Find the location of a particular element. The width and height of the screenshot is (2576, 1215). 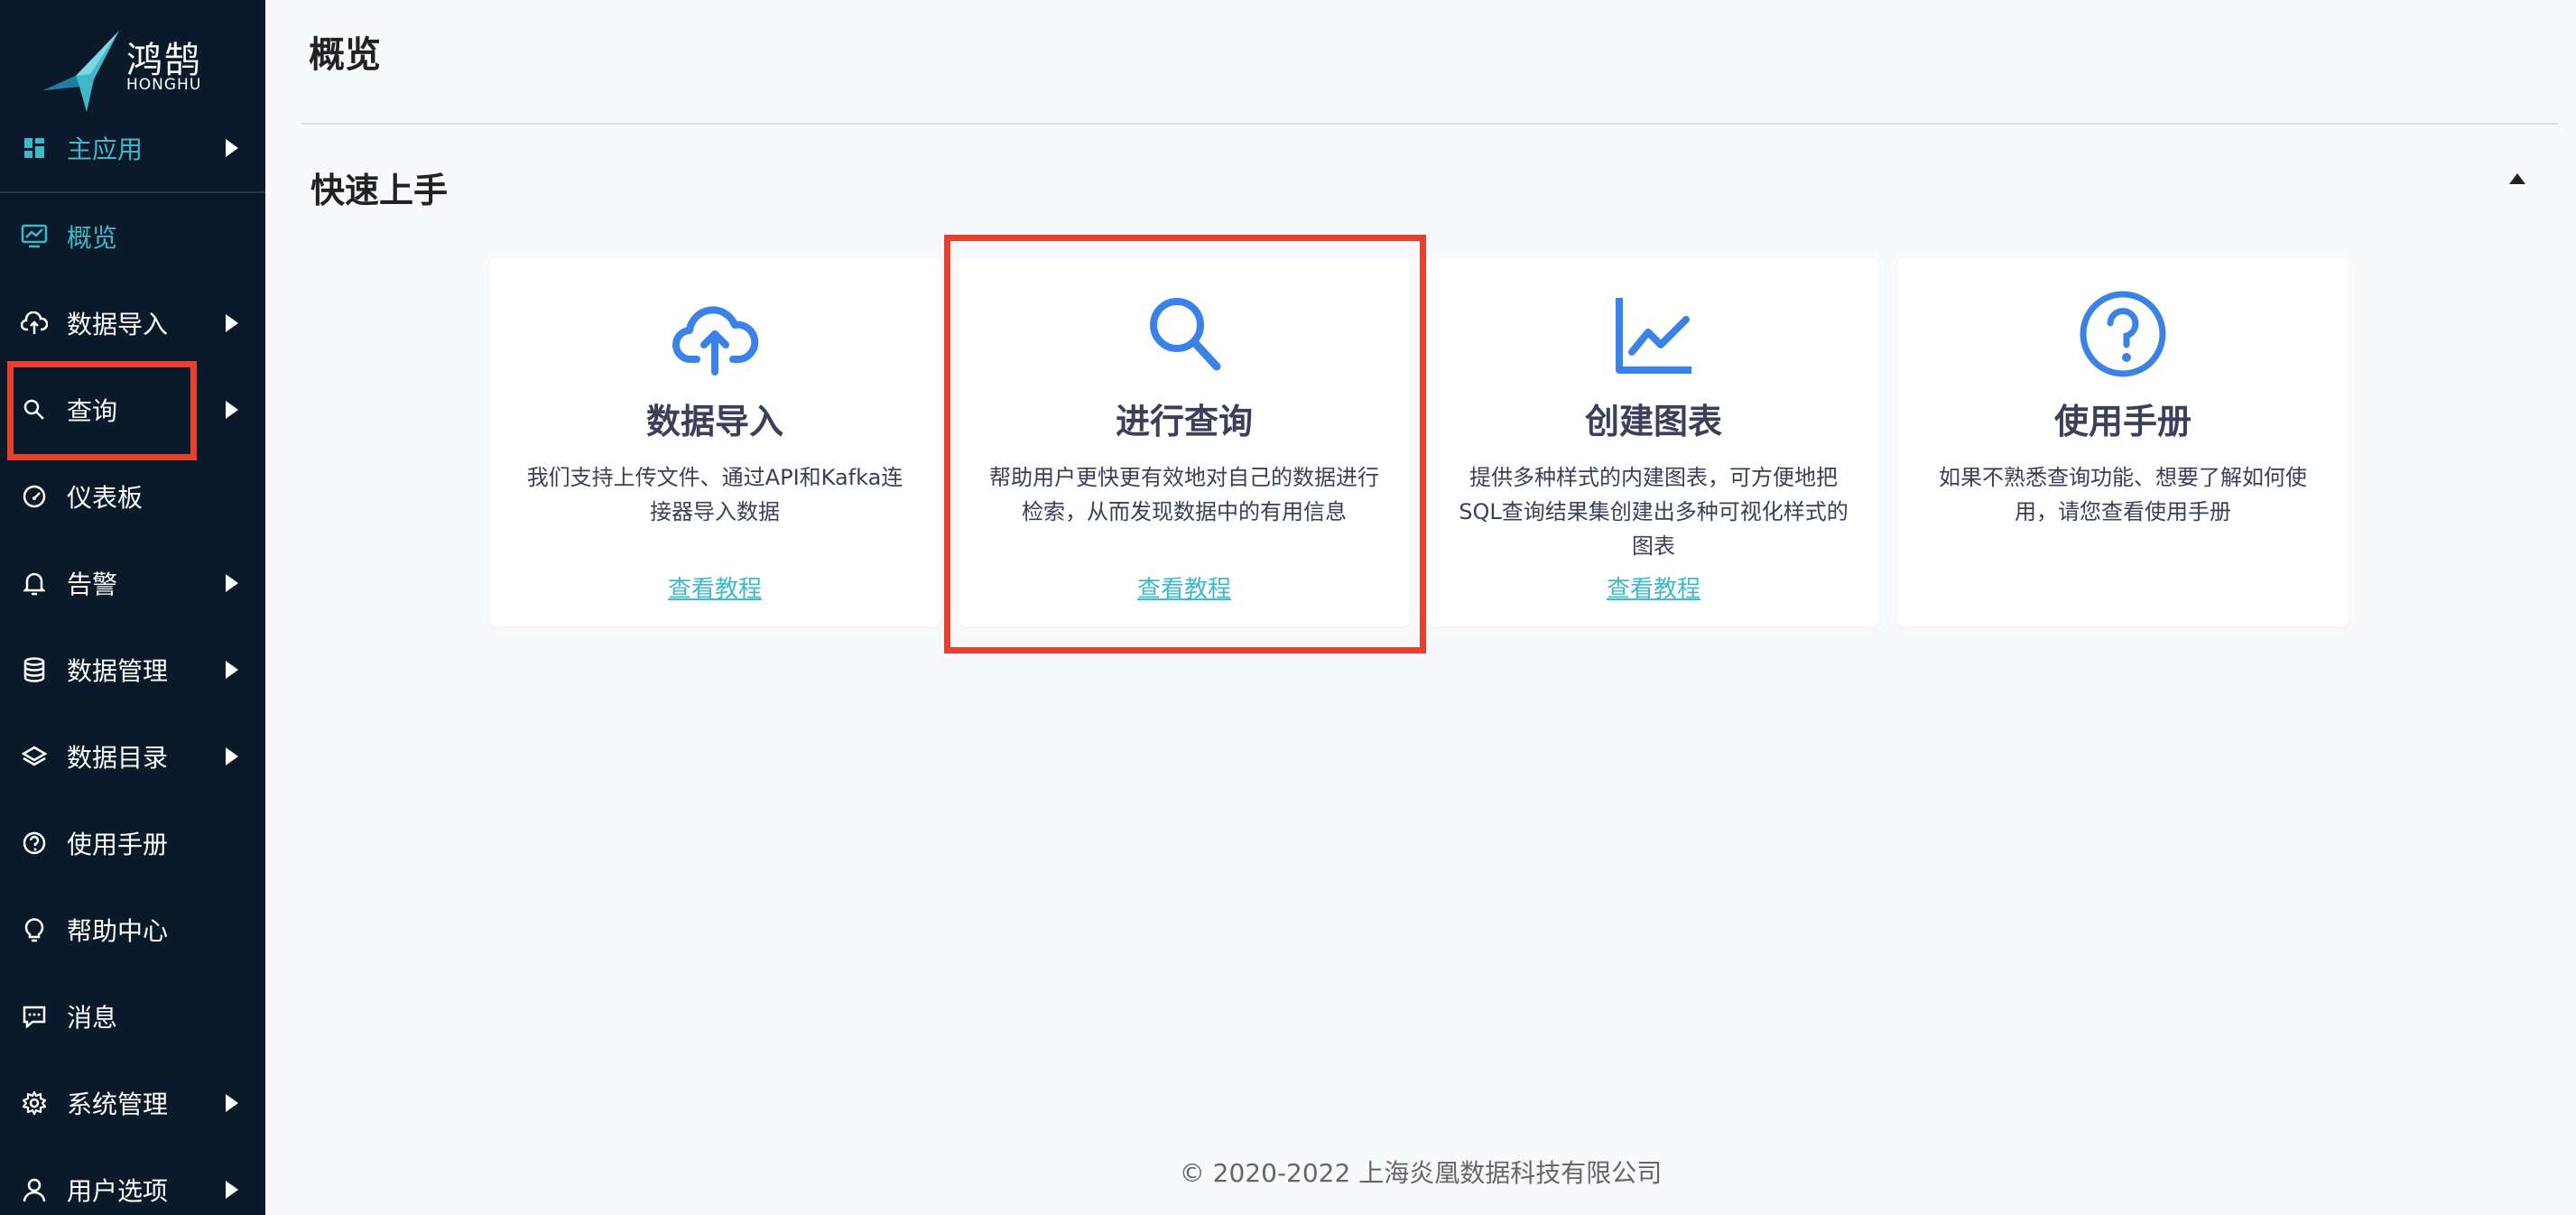

sidebar-item-dashboard: 仪表板 is located at coordinates (132, 497).